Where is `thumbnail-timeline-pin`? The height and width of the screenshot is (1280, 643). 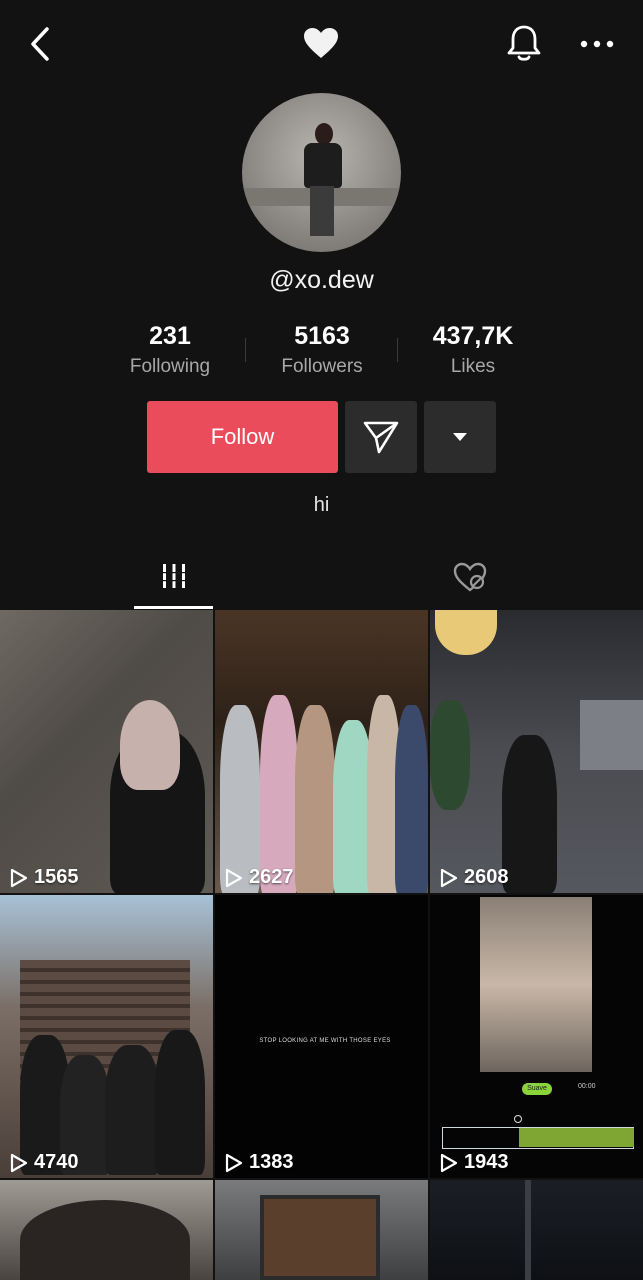
thumbnail-timeline-pin is located at coordinates (518, 1119).